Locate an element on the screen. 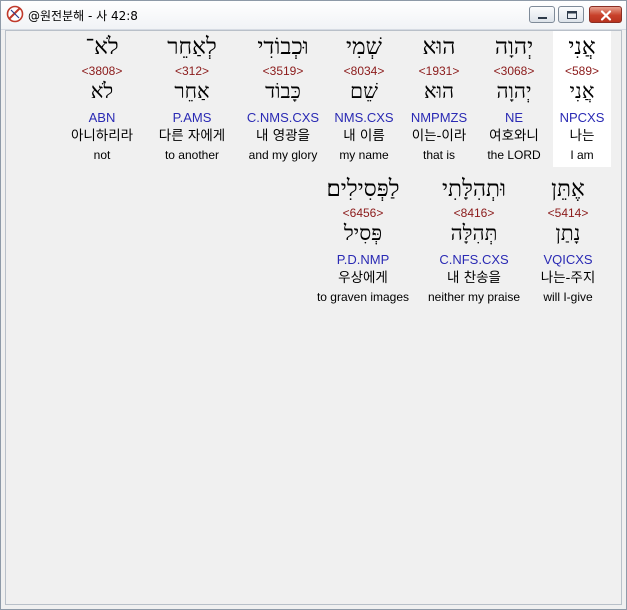  lemma-word: יְהוָה is located at coordinates (514, 91).